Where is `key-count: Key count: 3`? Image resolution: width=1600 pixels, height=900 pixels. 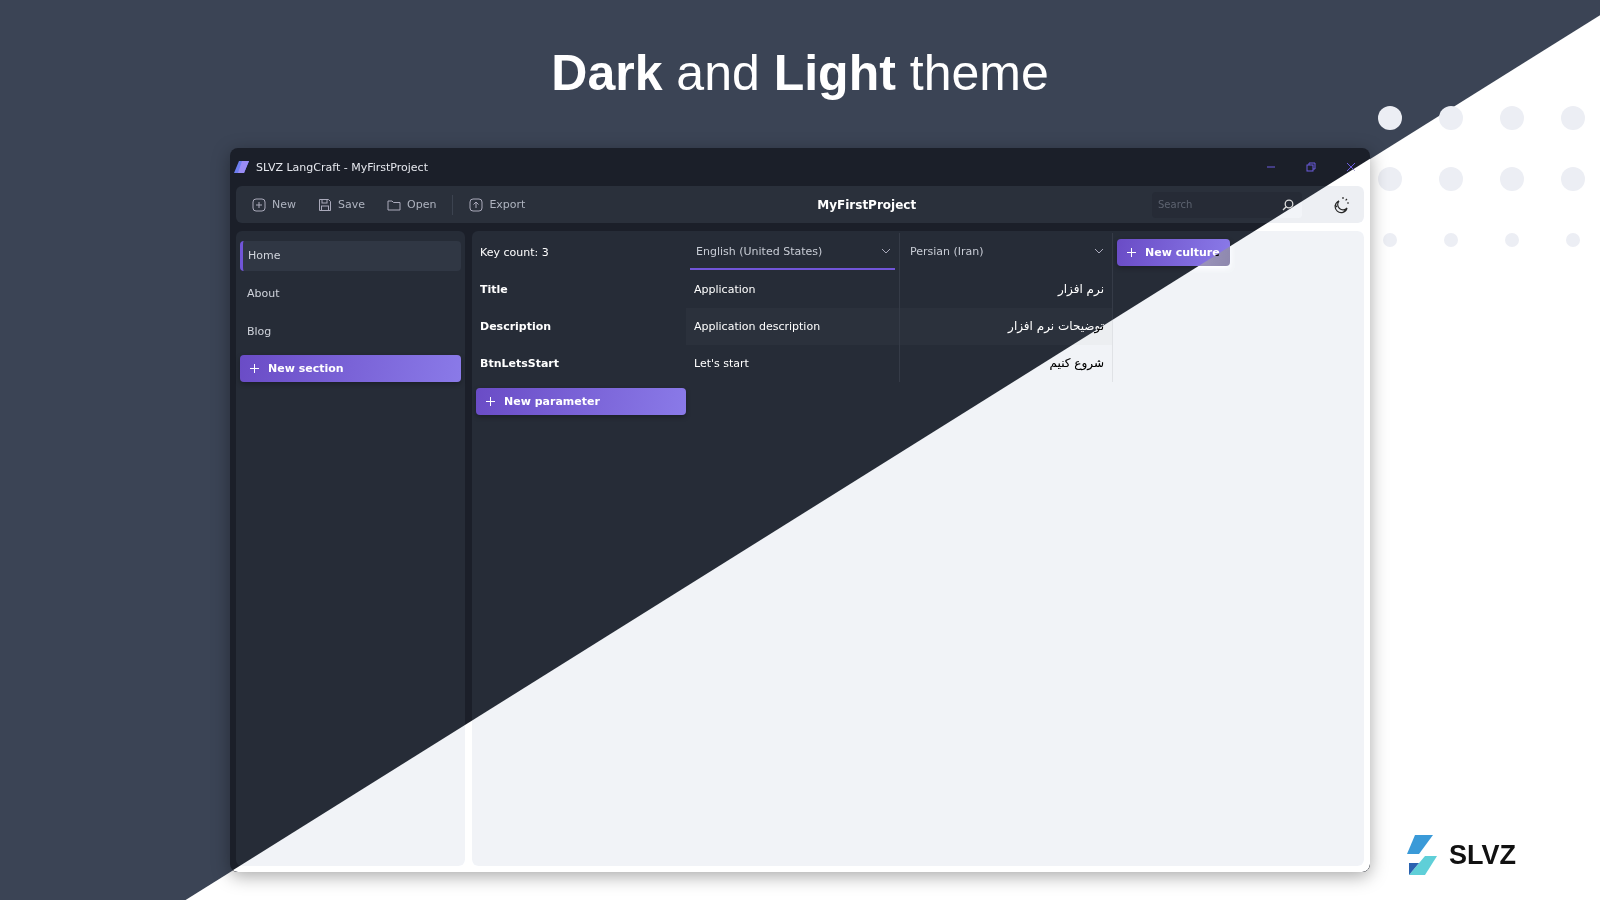 key-count: Key count: 3 is located at coordinates (514, 252).